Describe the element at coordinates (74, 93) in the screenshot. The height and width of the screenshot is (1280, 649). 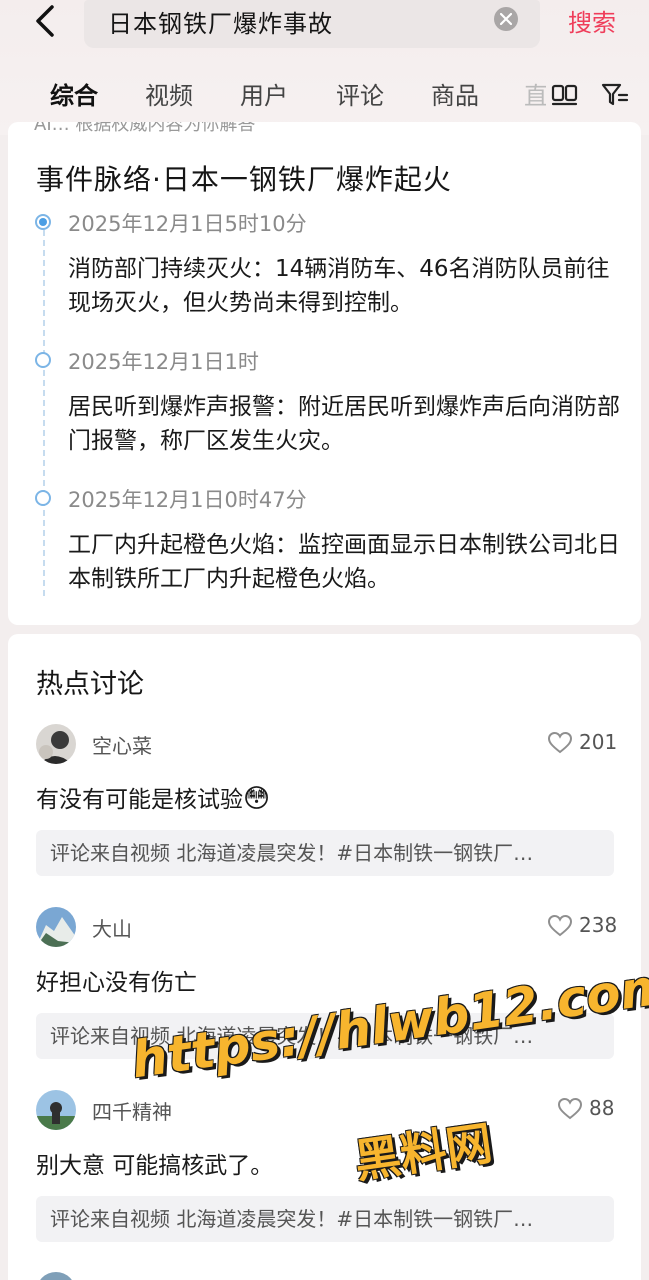
I see `tab-comprehensive: 综合` at that location.